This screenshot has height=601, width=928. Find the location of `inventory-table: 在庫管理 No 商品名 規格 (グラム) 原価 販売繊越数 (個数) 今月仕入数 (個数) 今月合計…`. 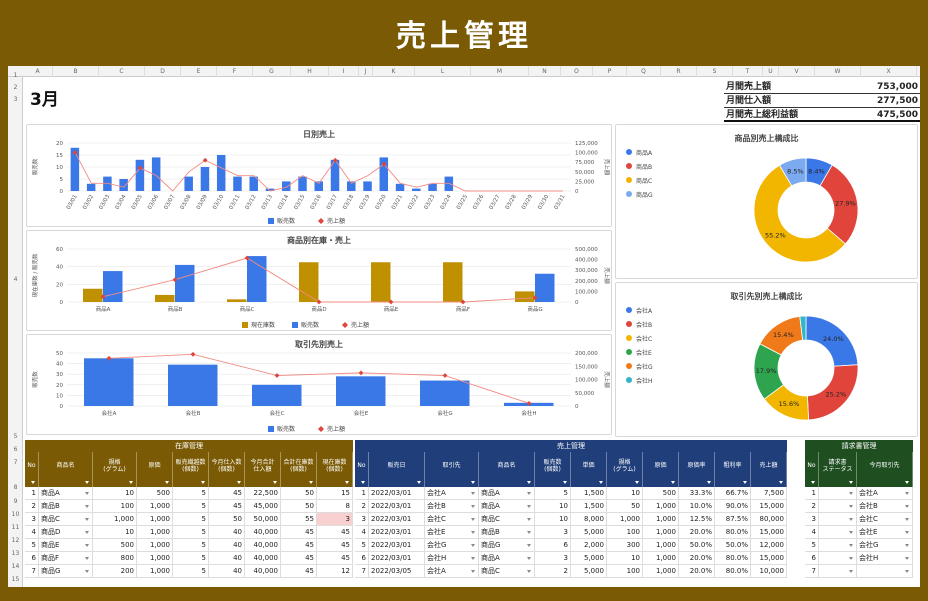

inventory-table: 在庫管理 No 商品名 規格 (グラム) 原価 販売繊越数 (個数) 今月仕入数 (個数) 今月合計… is located at coordinates (189, 509).